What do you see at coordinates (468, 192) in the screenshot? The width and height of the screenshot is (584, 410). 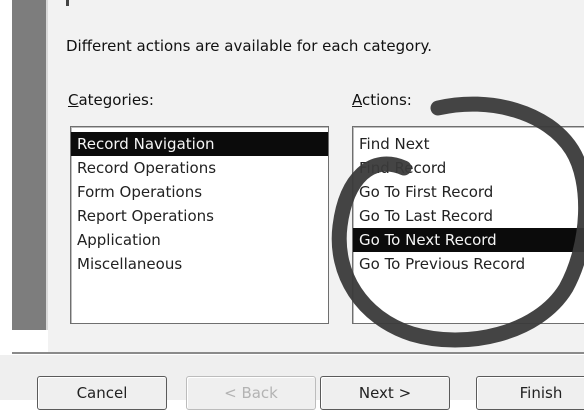 I see `action-item-go-to-first-record: Go To First Record` at bounding box center [468, 192].